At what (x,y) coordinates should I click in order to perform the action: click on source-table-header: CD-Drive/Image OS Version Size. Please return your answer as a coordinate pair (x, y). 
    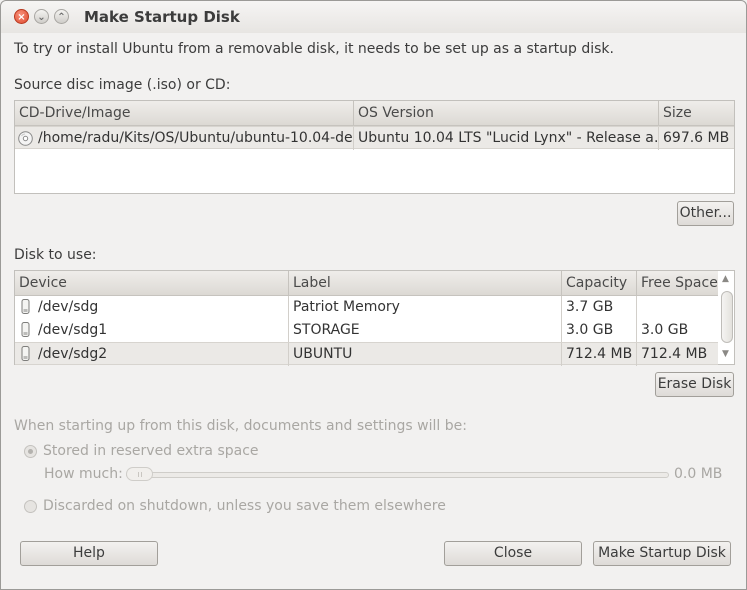
    Looking at the image, I should click on (374, 113).